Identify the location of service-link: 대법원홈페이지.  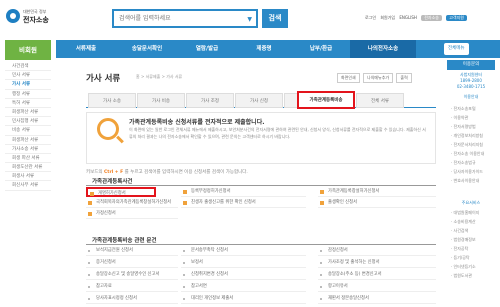
(471, 212).